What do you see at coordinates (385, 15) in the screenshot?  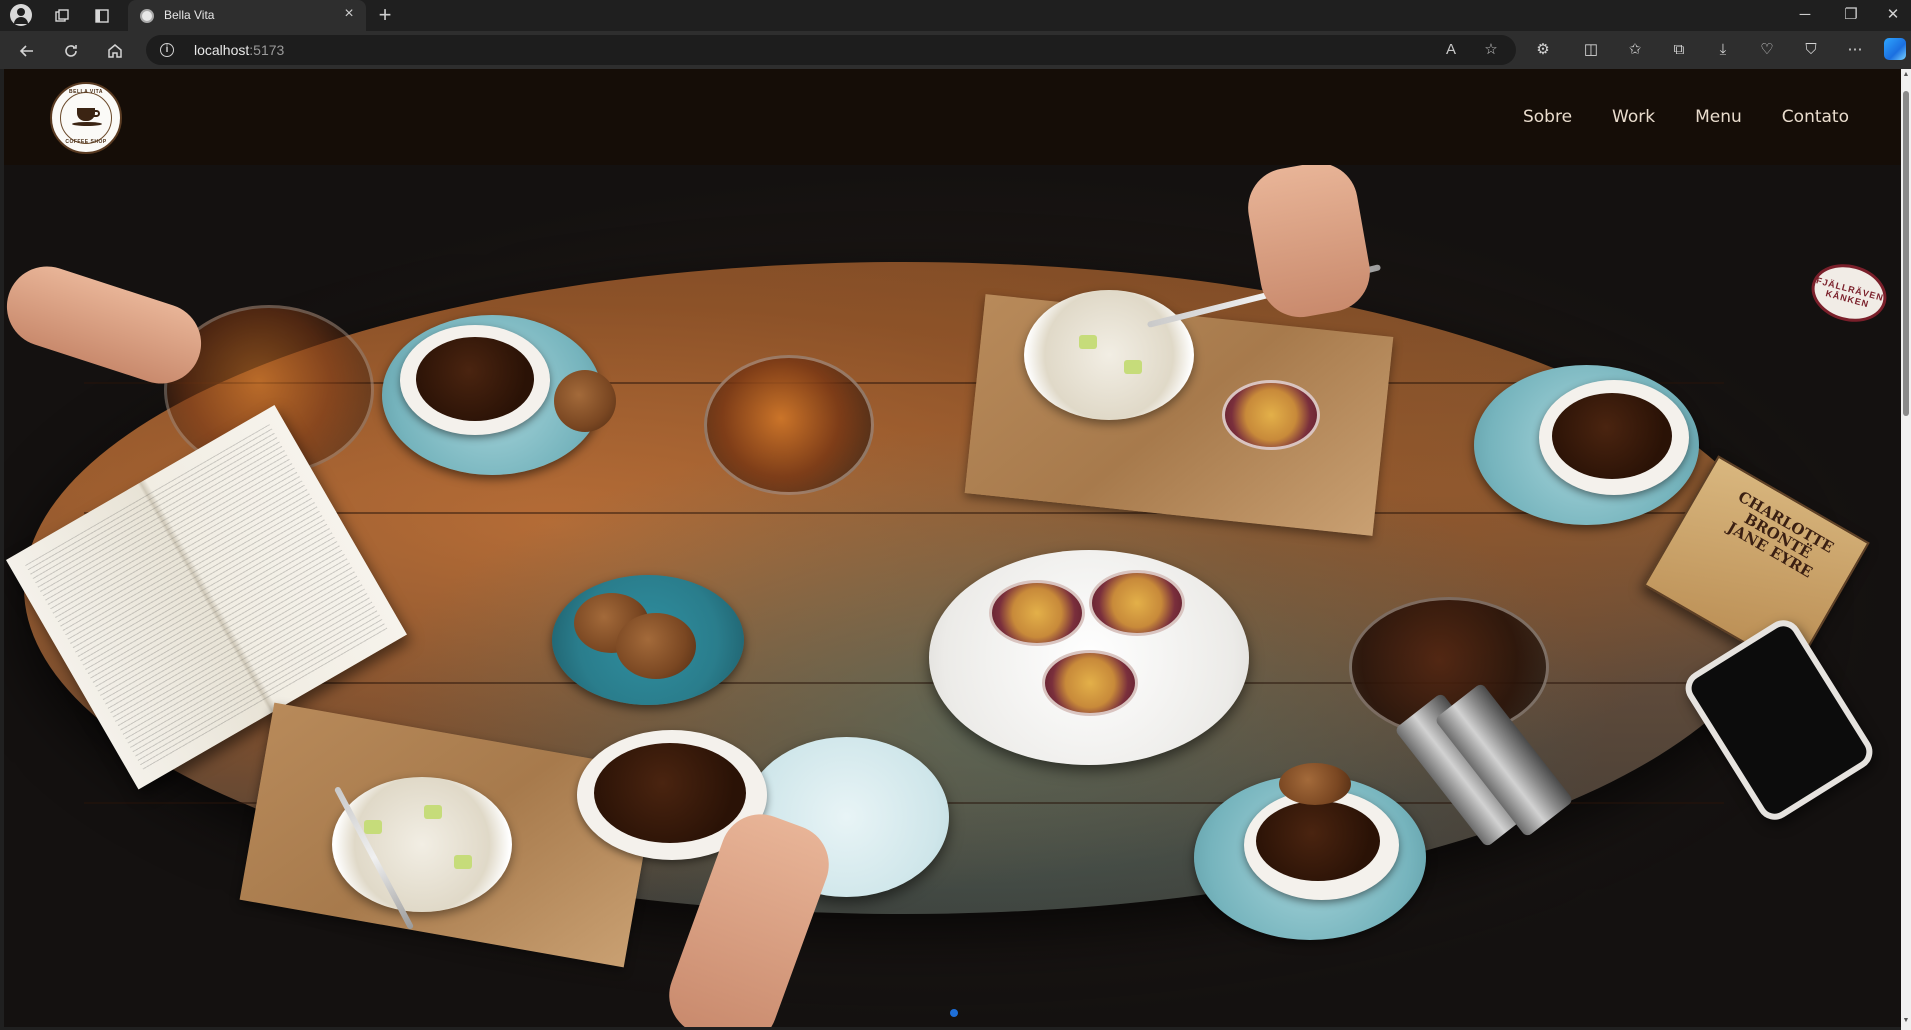 I see `new-tab-button: +` at bounding box center [385, 15].